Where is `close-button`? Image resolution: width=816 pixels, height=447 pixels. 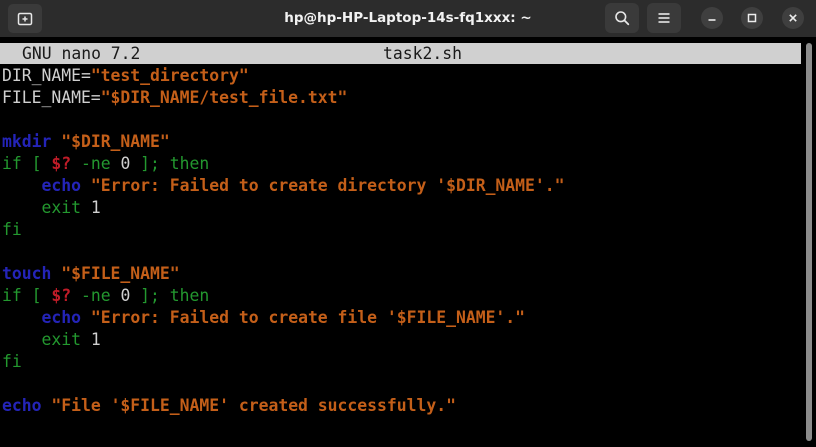 close-button is located at coordinates (793, 18).